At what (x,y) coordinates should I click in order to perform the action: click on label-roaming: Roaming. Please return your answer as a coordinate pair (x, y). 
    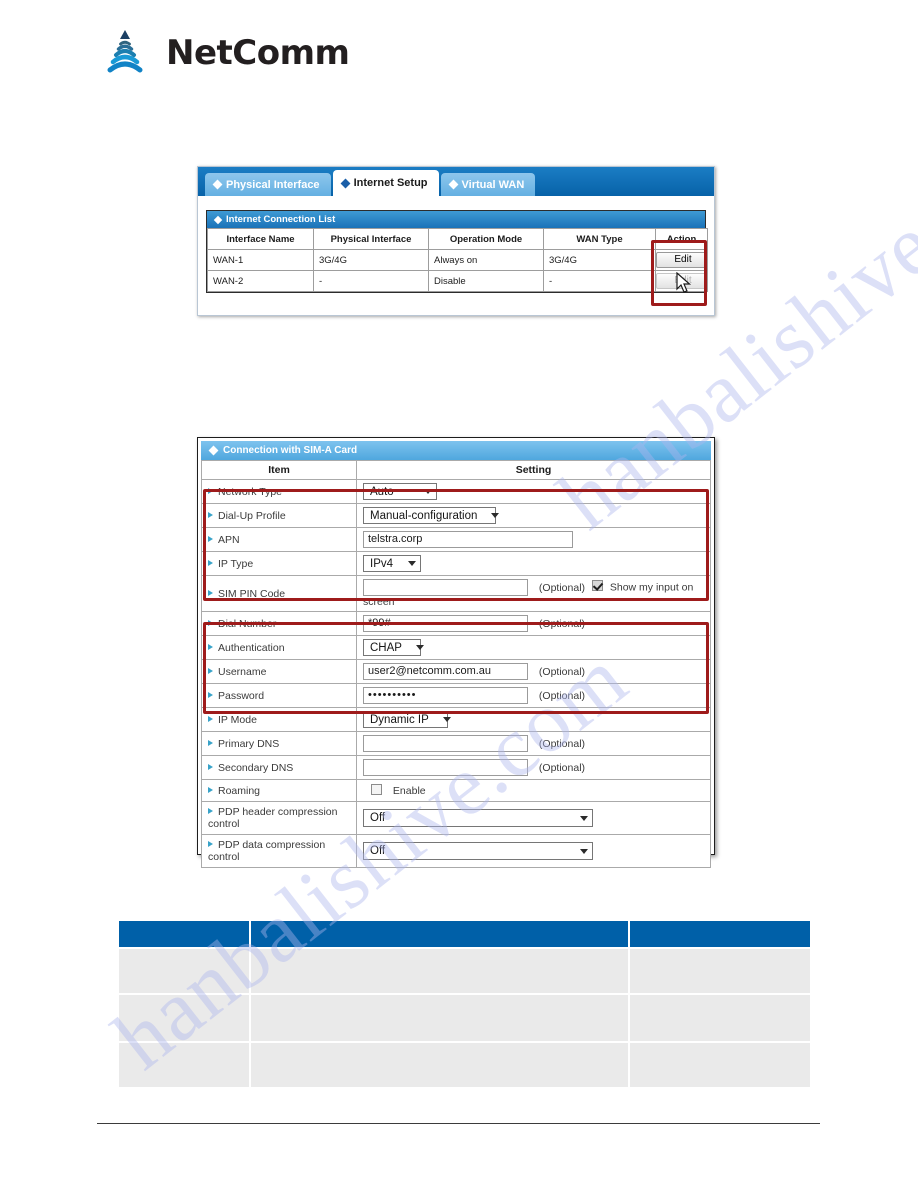
    Looking at the image, I should click on (279, 791).